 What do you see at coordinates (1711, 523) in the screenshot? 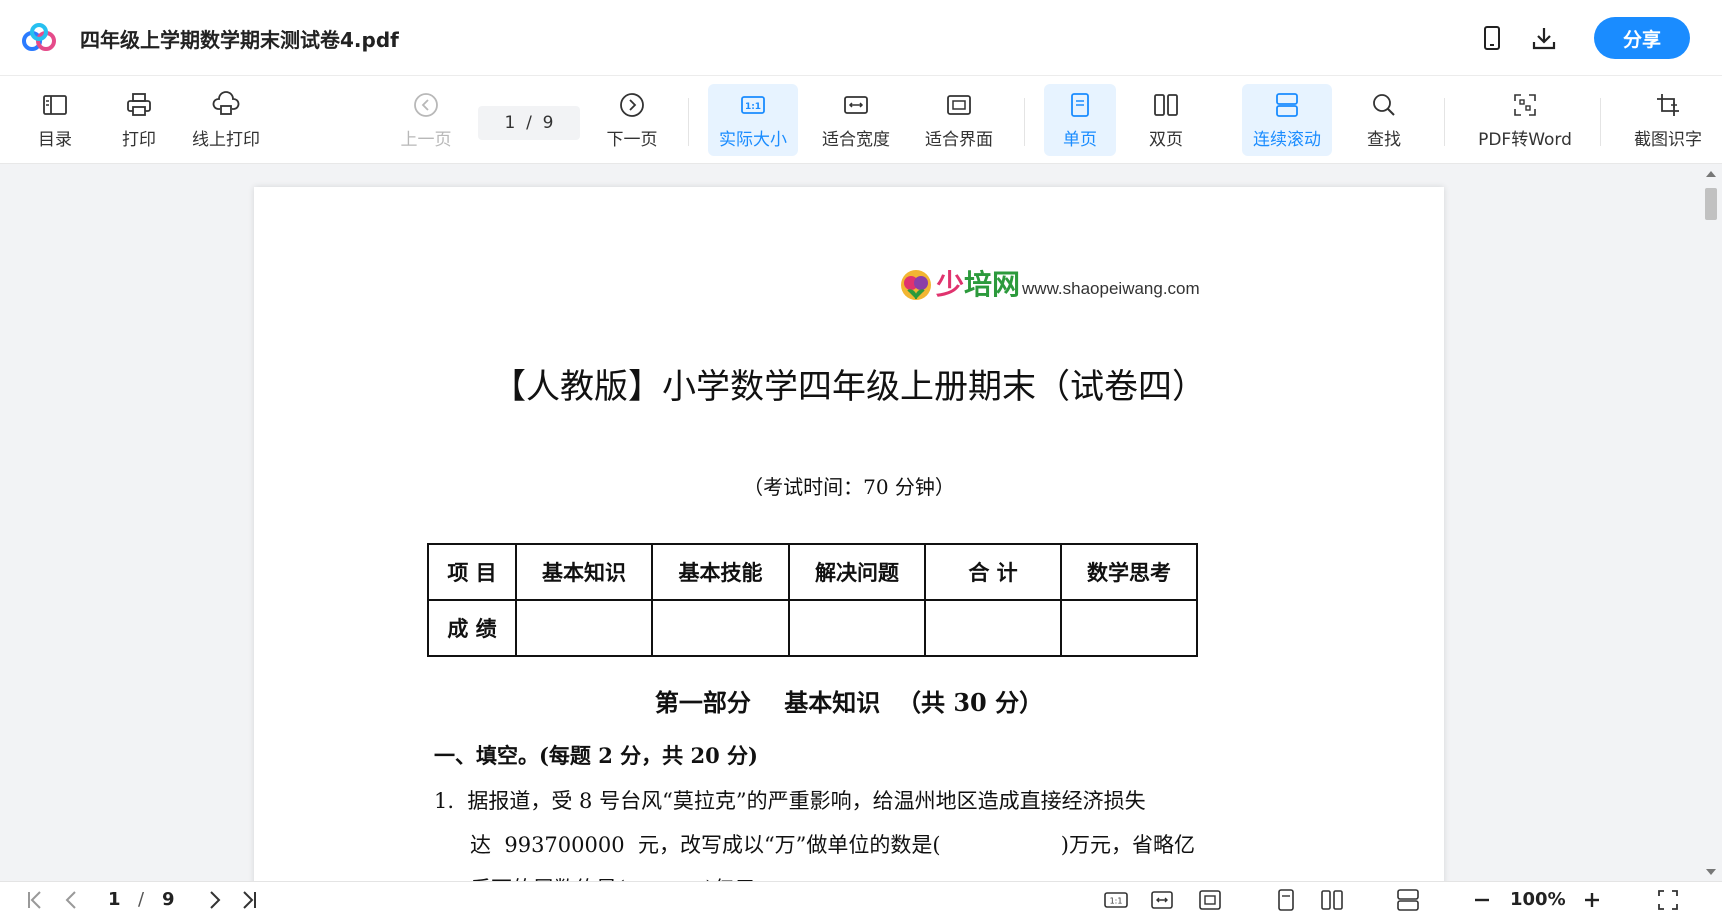
I see `vertical-scrollbar` at bounding box center [1711, 523].